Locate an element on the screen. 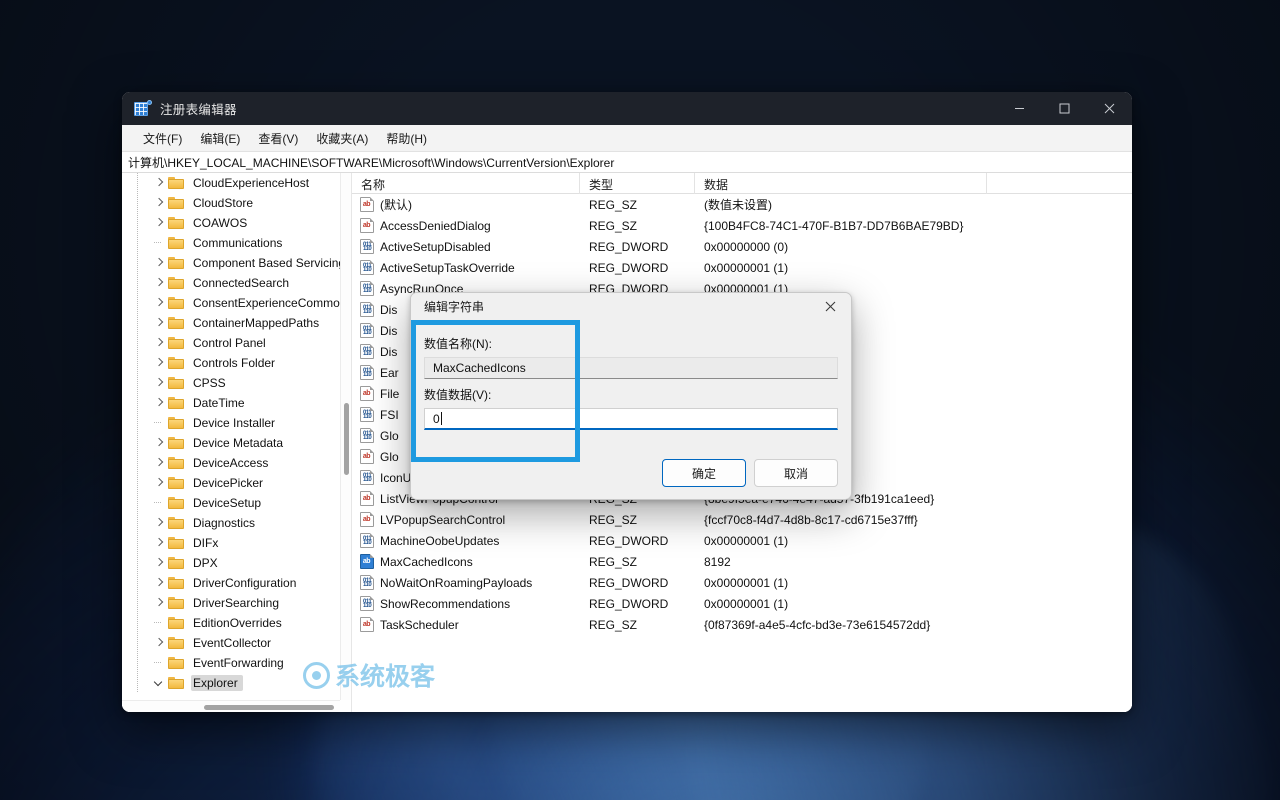 The image size is (1280, 800). tree-item: Component Based Servicing is located at coordinates (231, 263).